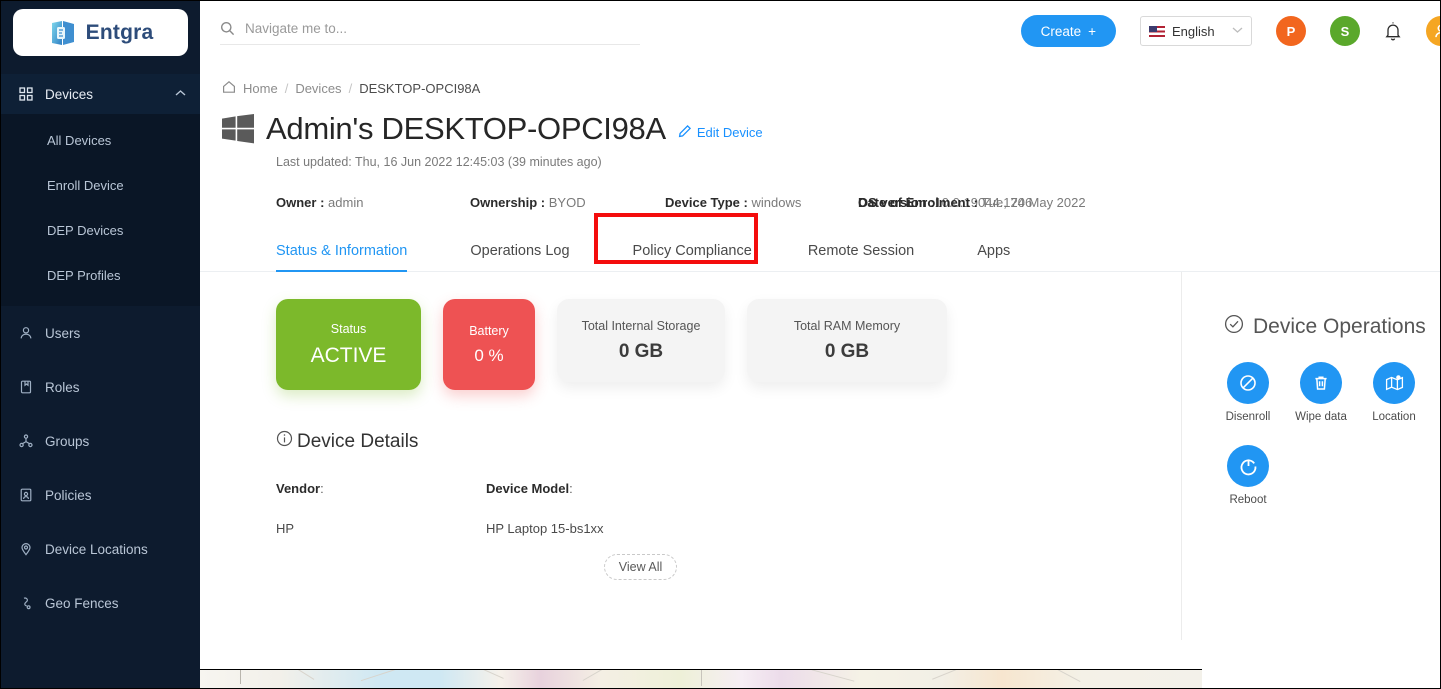 This screenshot has width=1441, height=689. Describe the element at coordinates (29, 333) in the screenshot. I see `user-icon` at that location.